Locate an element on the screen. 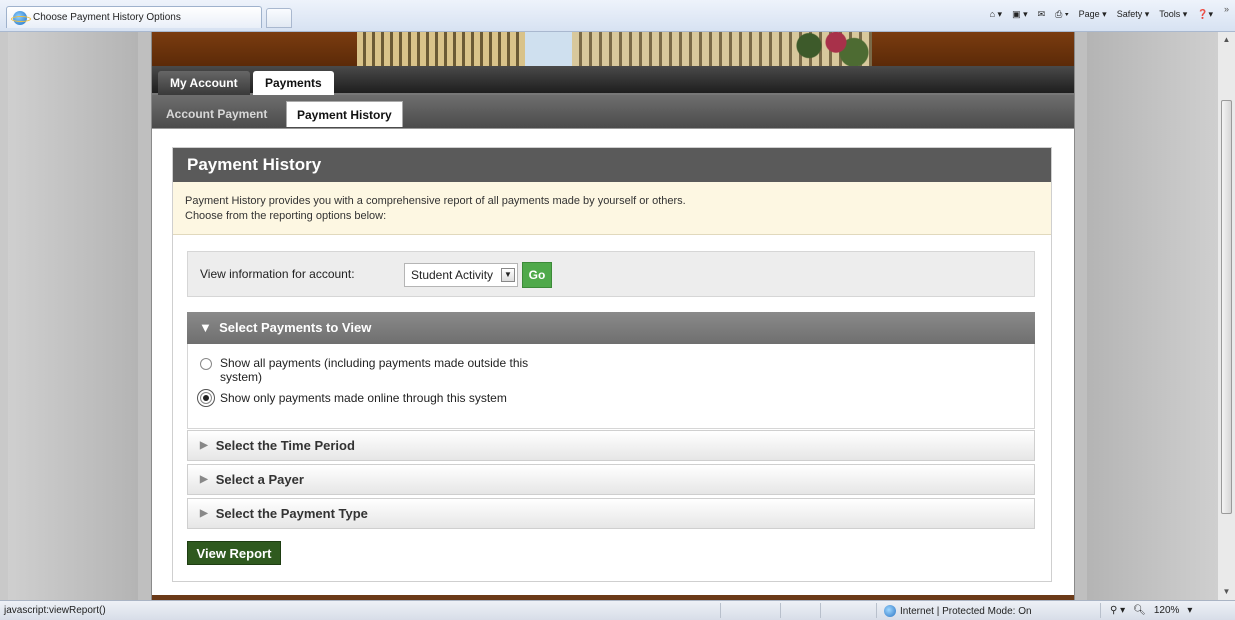  go-button: Go is located at coordinates (537, 275).